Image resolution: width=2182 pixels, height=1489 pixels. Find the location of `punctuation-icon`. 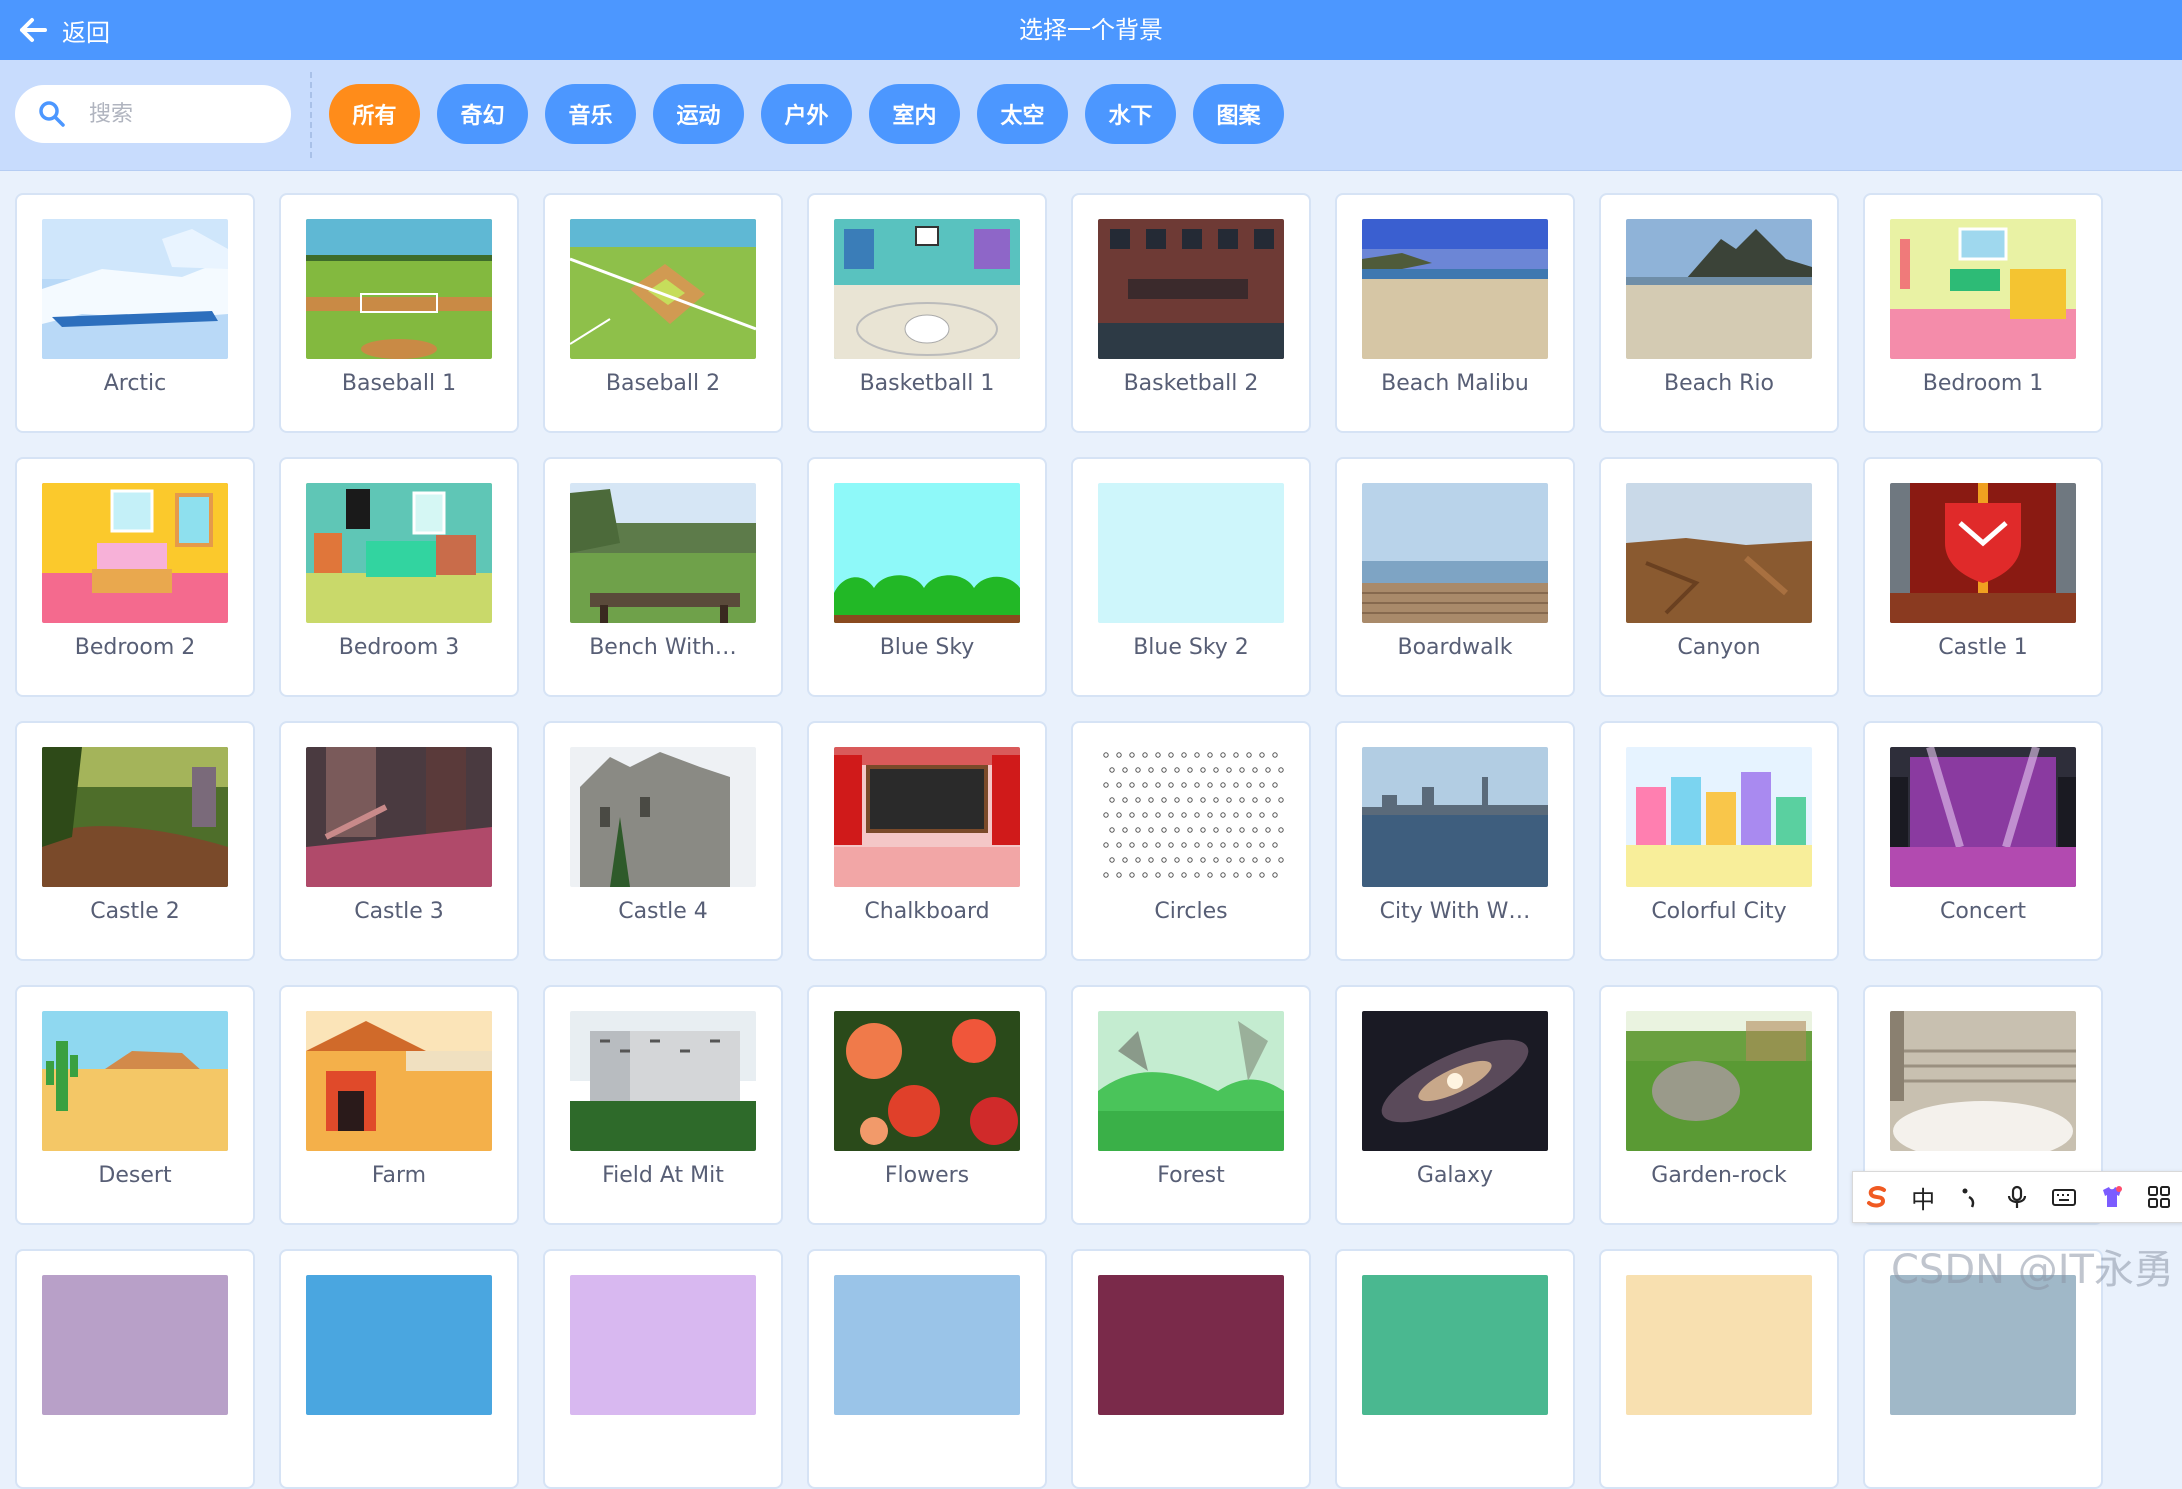

punctuation-icon is located at coordinates (1970, 1197).